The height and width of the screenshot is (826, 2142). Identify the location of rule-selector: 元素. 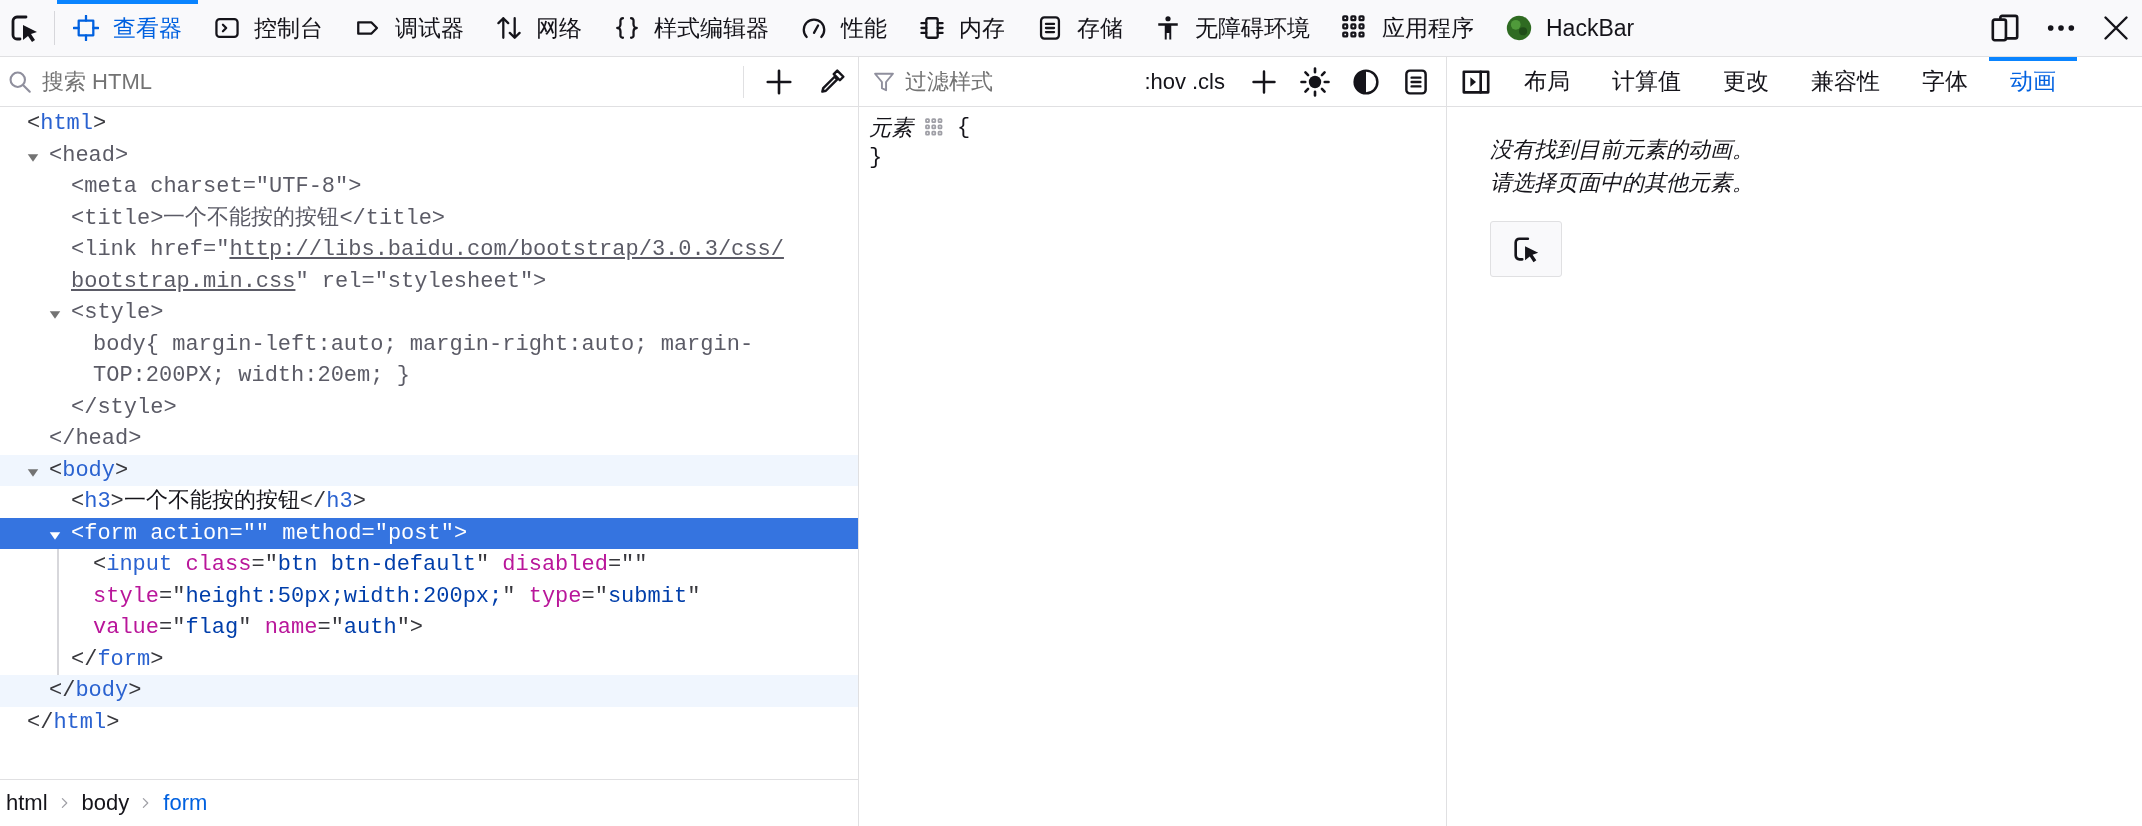
(891, 128).